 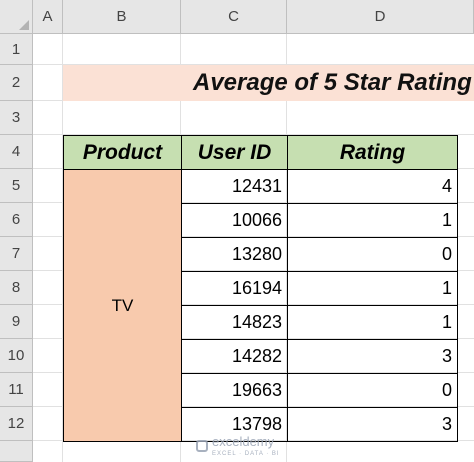 I want to click on header-rating: Rating, so click(x=372, y=152).